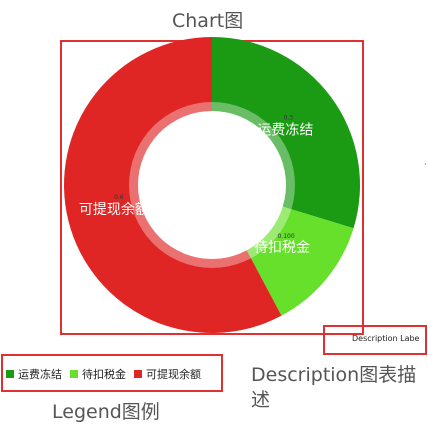  Describe the element at coordinates (289, 117) in the screenshot. I see `slice-value-label: 0.3` at that location.